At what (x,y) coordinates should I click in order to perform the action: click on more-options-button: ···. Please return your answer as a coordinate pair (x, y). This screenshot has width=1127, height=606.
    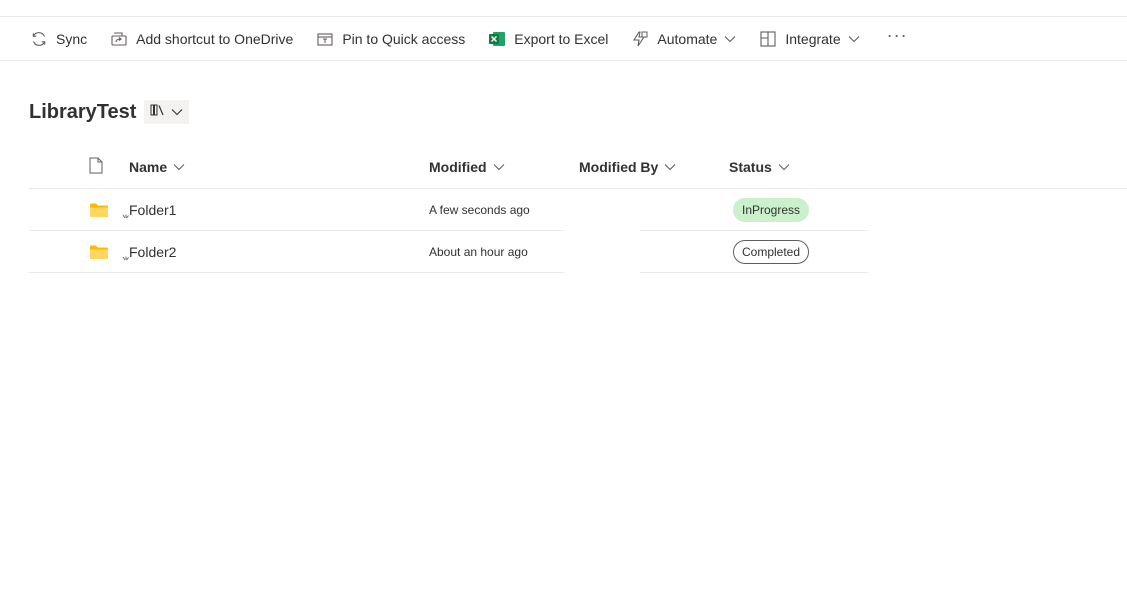
    Looking at the image, I should click on (897, 36).